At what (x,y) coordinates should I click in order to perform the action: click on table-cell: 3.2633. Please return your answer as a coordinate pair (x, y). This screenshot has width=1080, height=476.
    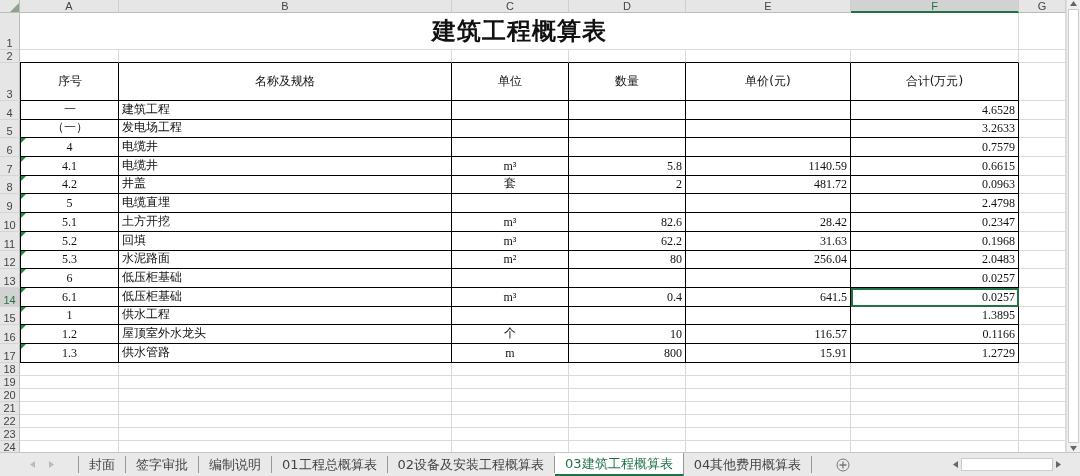
    Looking at the image, I should click on (935, 129).